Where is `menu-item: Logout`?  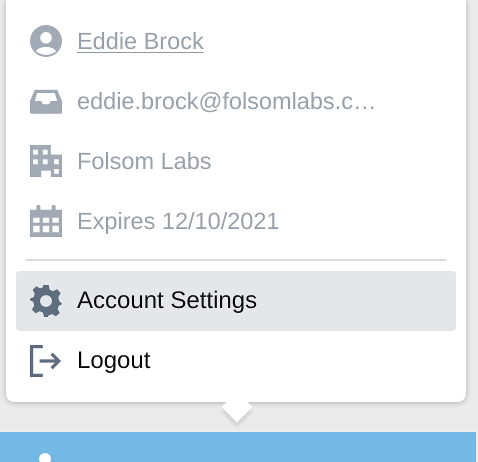 menu-item: Logout is located at coordinates (236, 361).